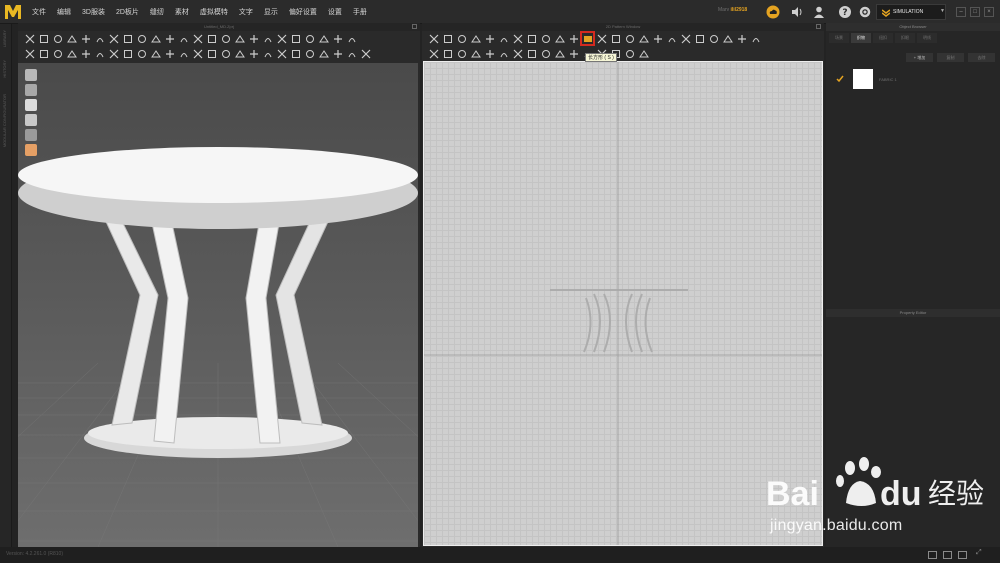  What do you see at coordinates (127, 12) in the screenshot?
I see `menu-item: 2D板片` at bounding box center [127, 12].